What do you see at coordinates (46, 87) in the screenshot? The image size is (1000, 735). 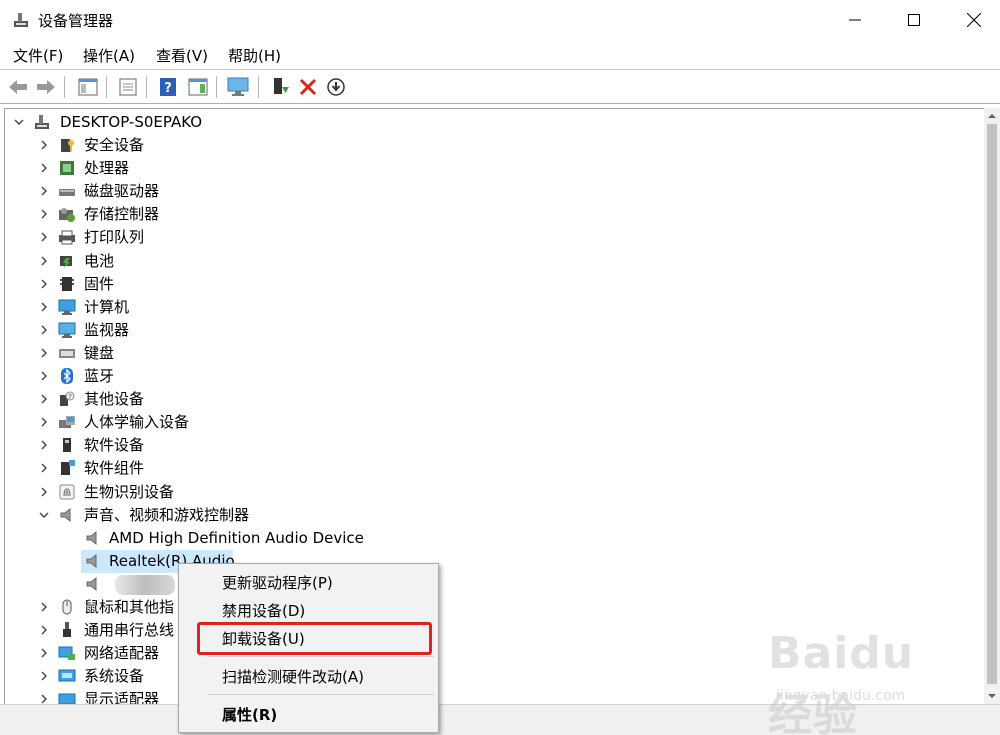 I see `forward-button` at bounding box center [46, 87].